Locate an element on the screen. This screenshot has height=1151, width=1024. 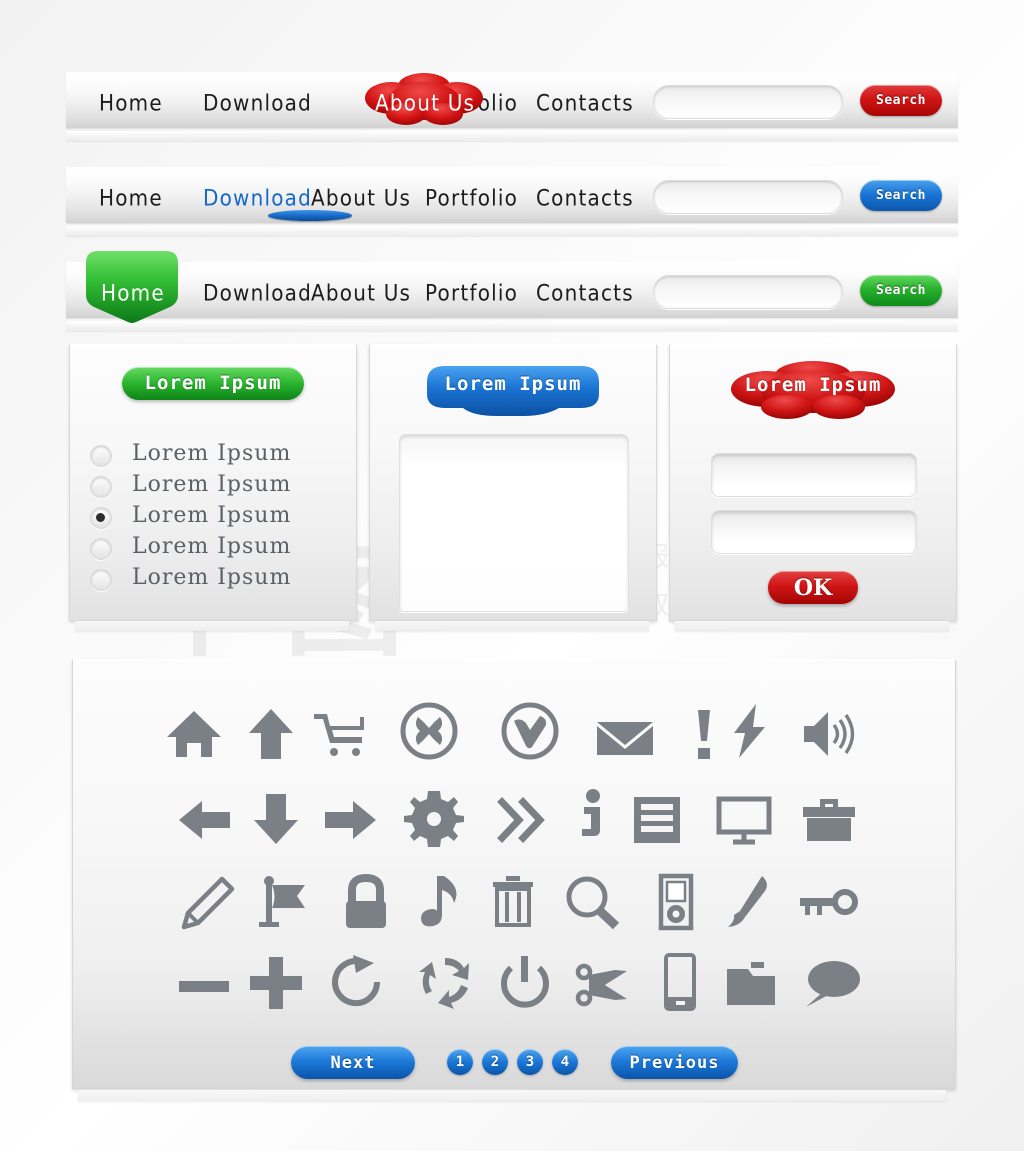
panel-form-header-button: Lorem Ipsum is located at coordinates (813, 390).